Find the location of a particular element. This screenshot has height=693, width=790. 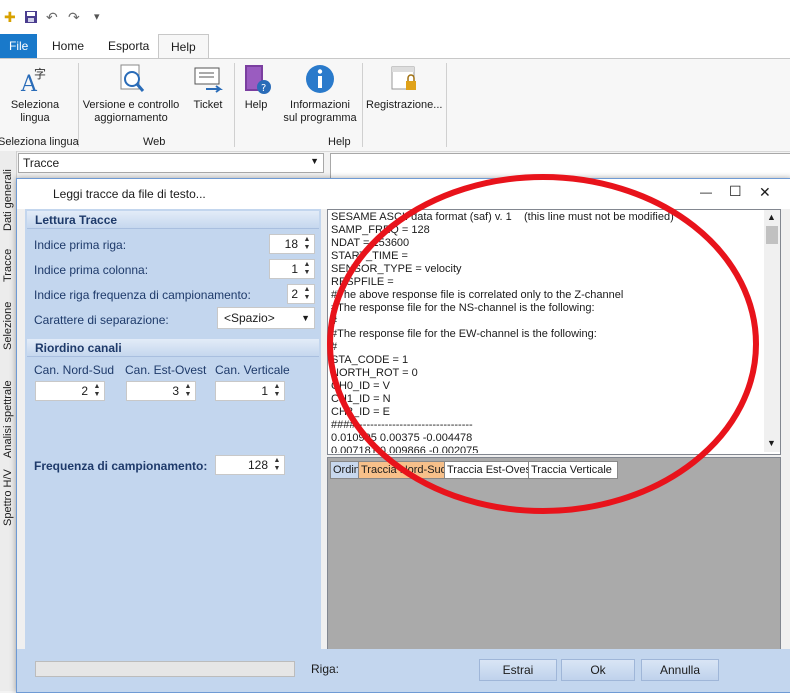

tab-file: File is located at coordinates (19, 46).